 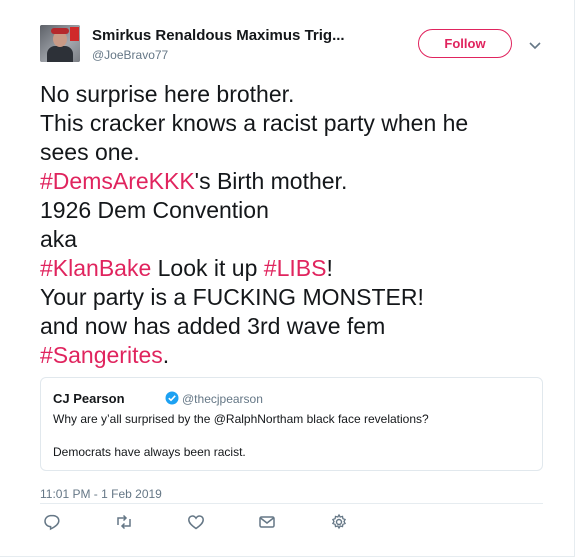 I want to click on divider, so click(x=291, y=503).